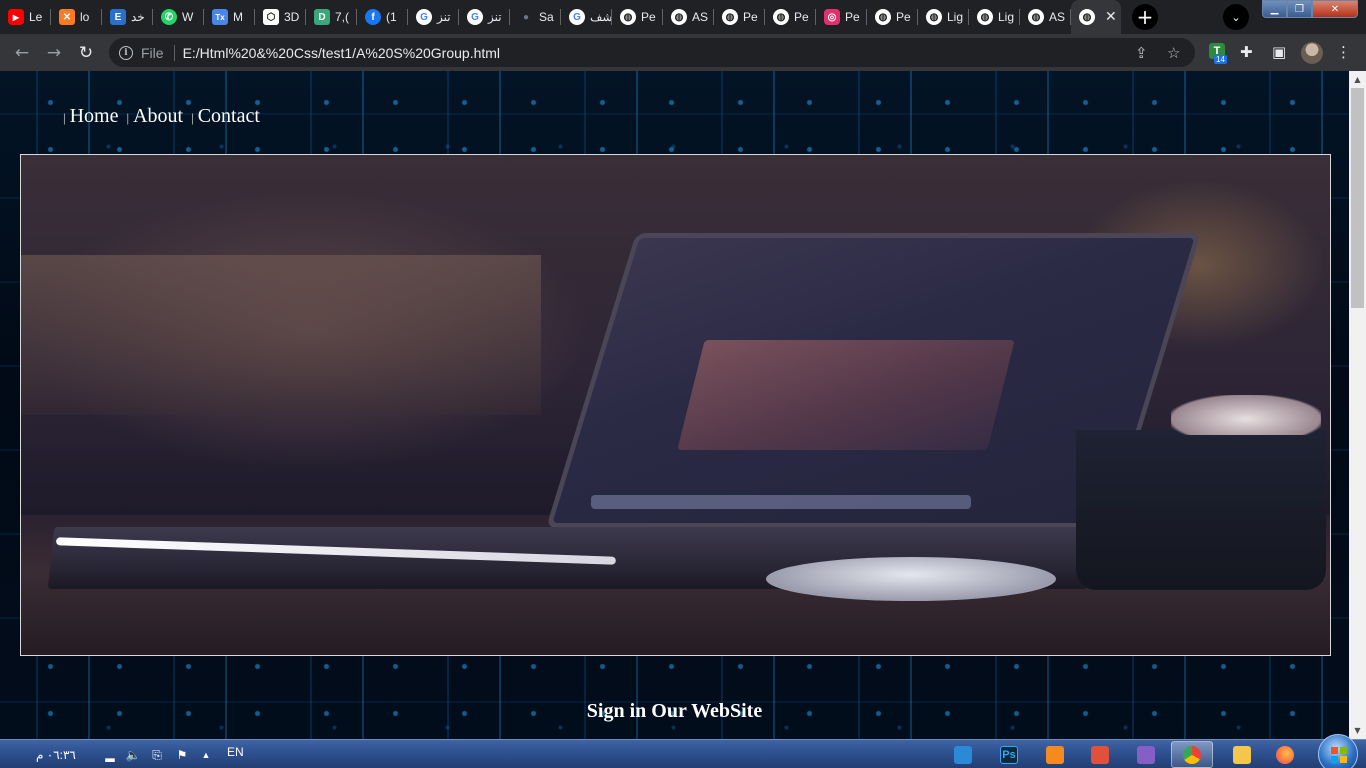 Image resolution: width=1366 pixels, height=768 pixels. I want to click on whatsapp-icon: ✆, so click(169, 17).